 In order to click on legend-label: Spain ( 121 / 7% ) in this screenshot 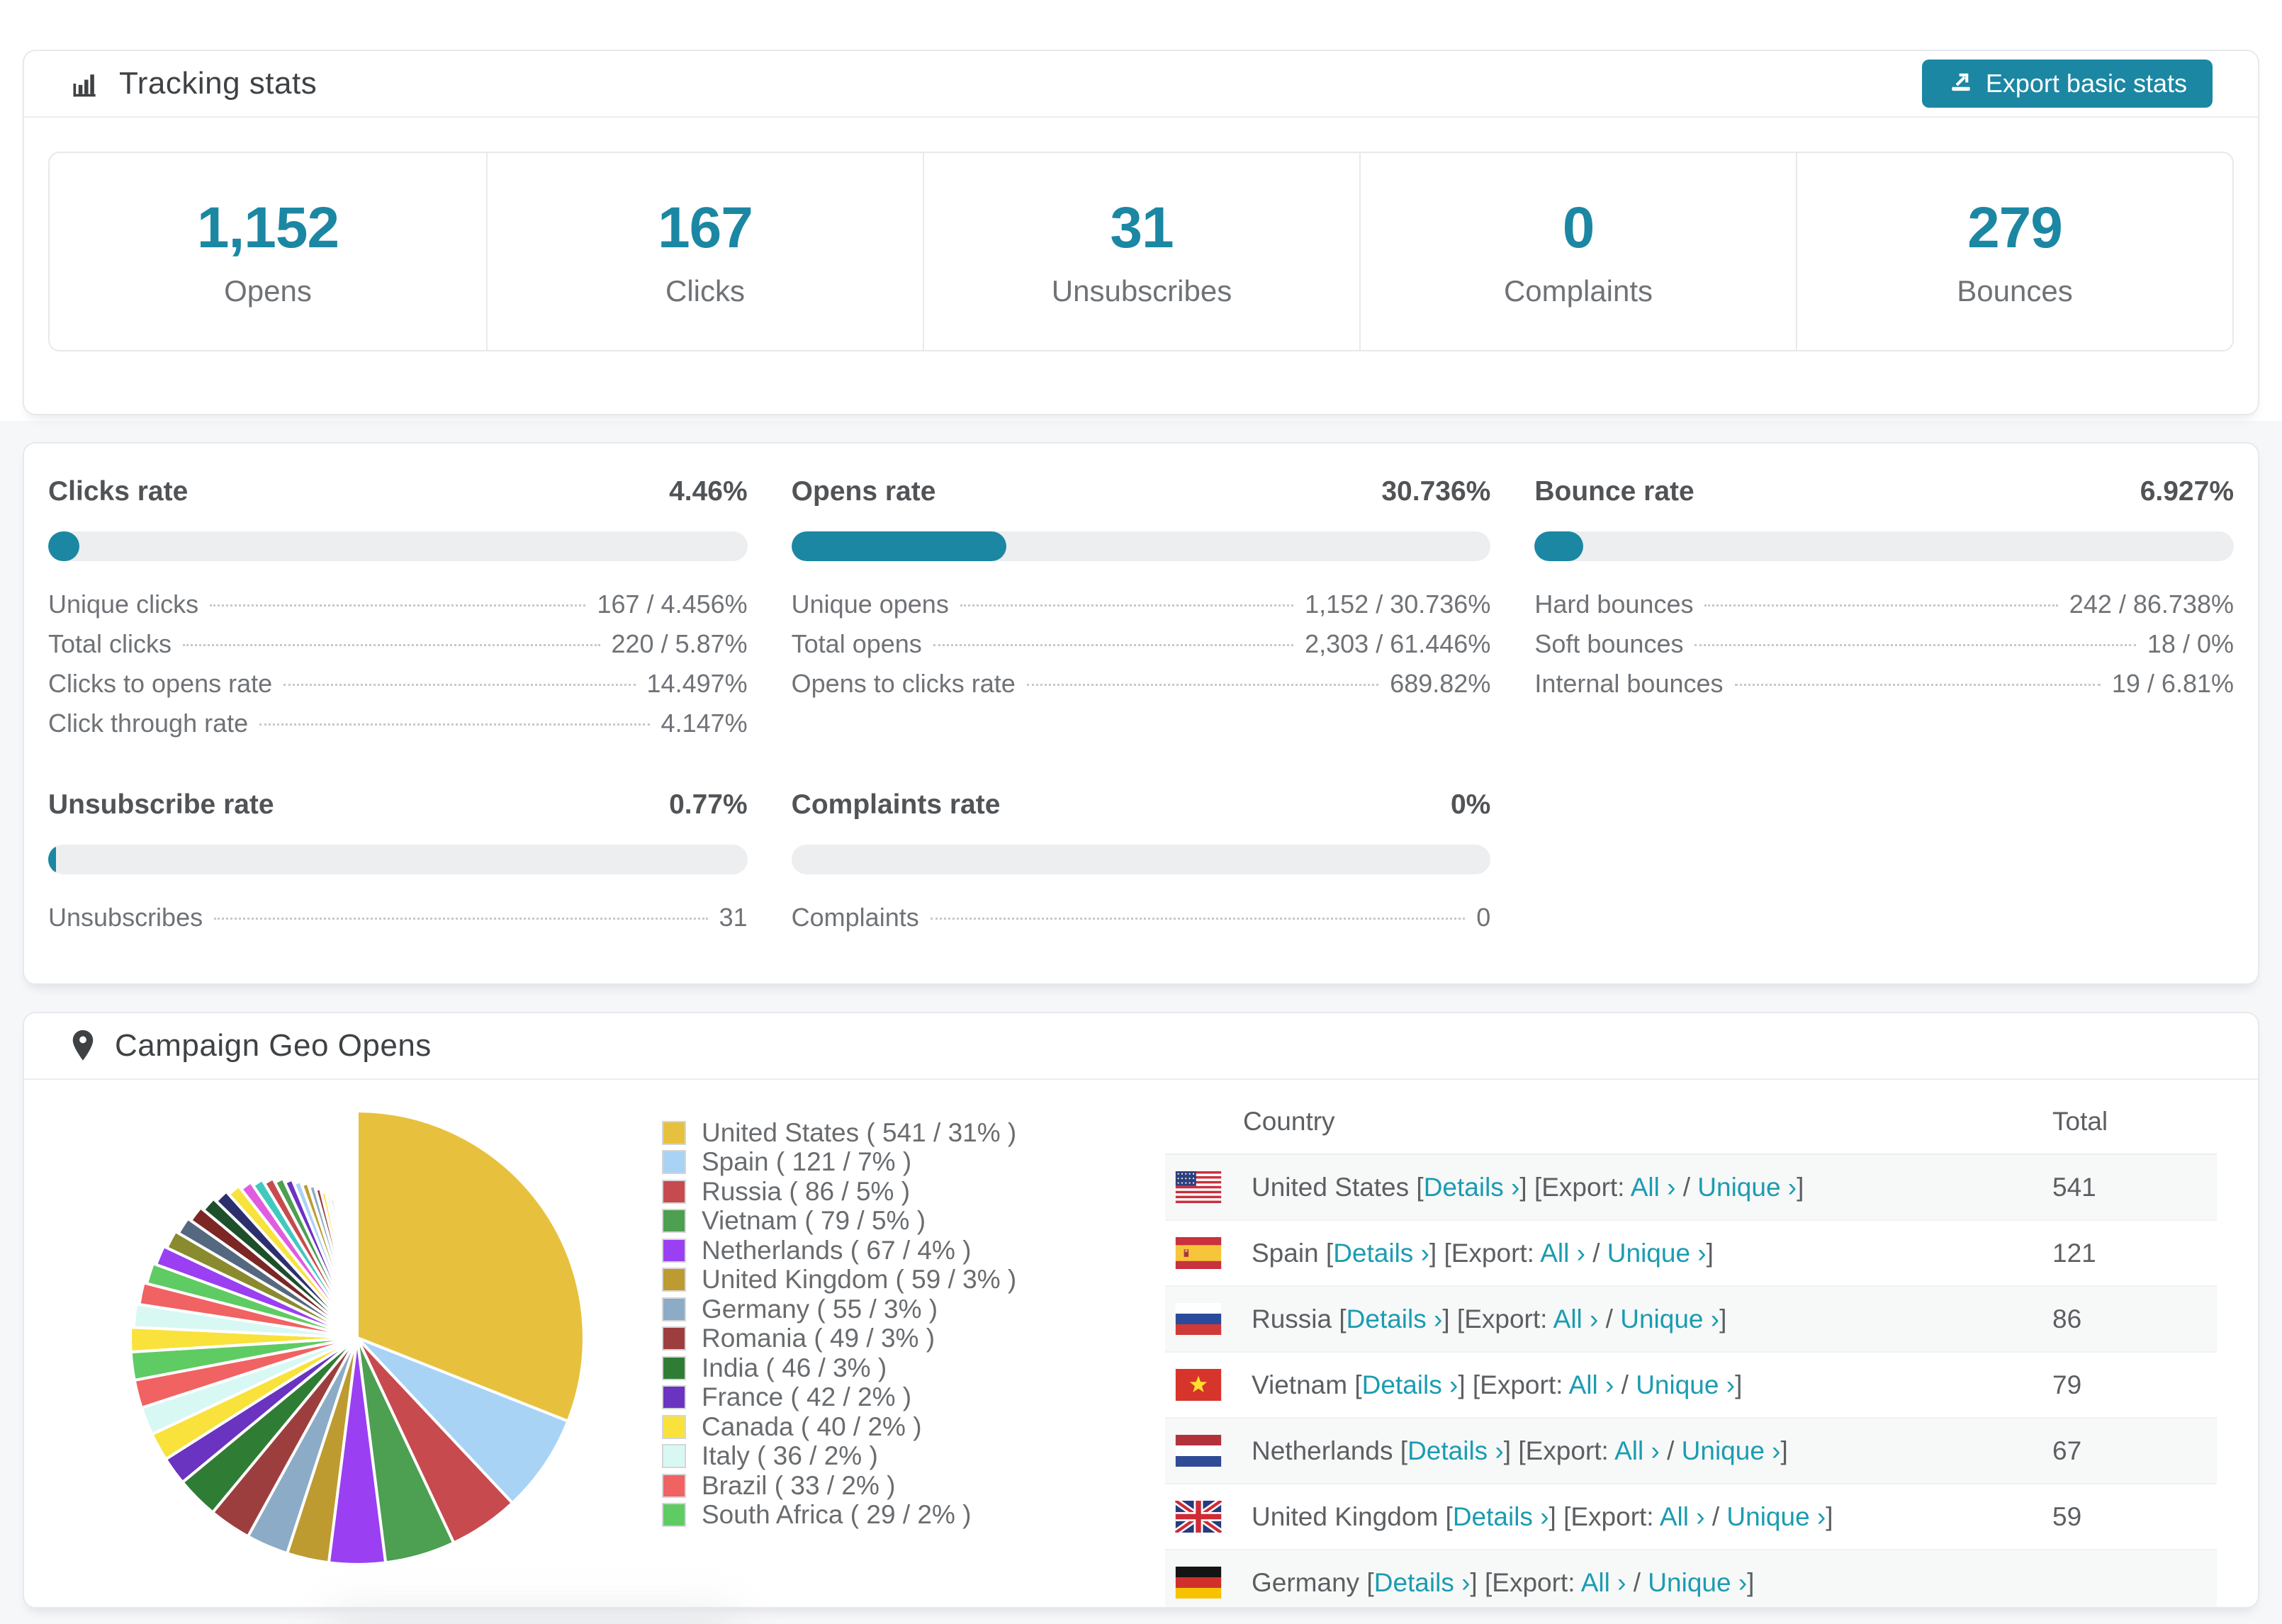, I will do `click(807, 1162)`.